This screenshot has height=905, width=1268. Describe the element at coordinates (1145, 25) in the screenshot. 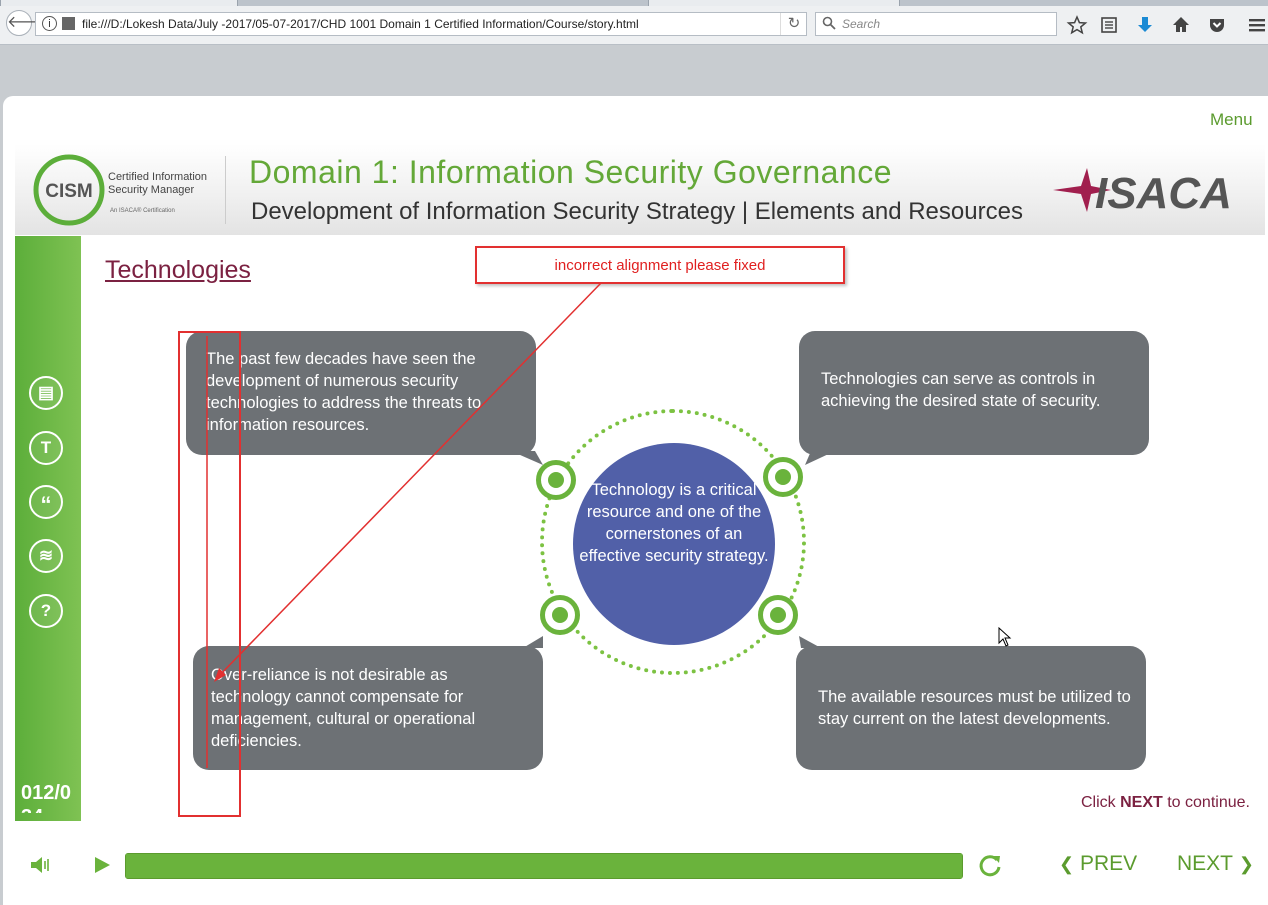

I see `download-icon` at that location.